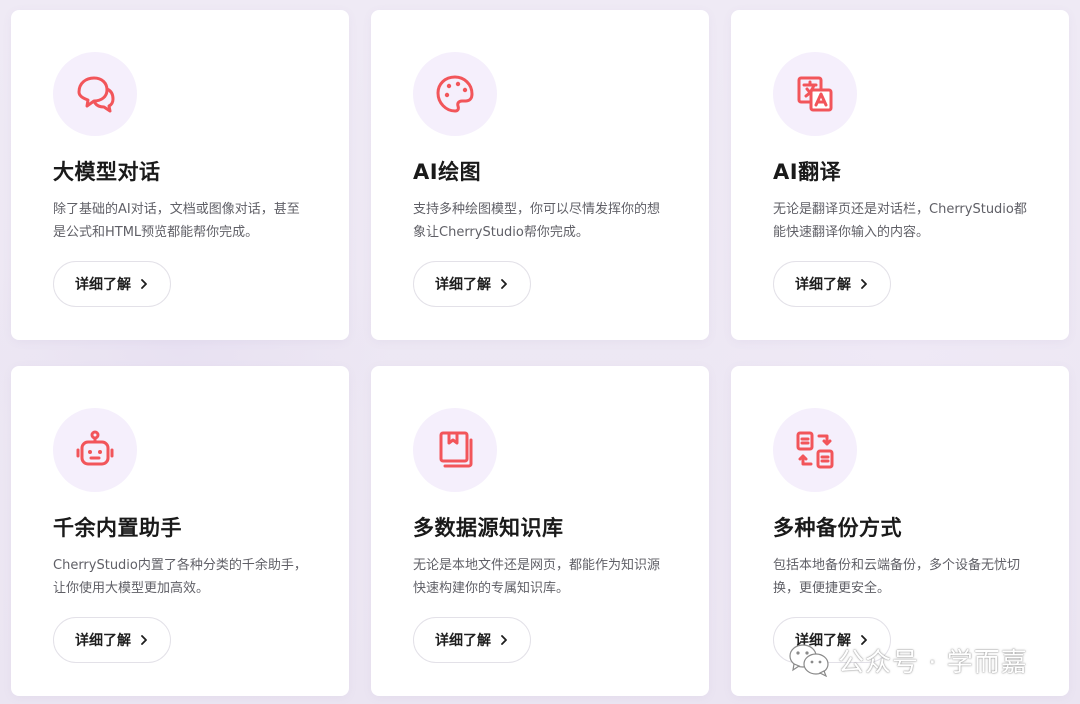 The width and height of the screenshot is (1080, 704). I want to click on chat-bubbles-icon, so click(96, 94).